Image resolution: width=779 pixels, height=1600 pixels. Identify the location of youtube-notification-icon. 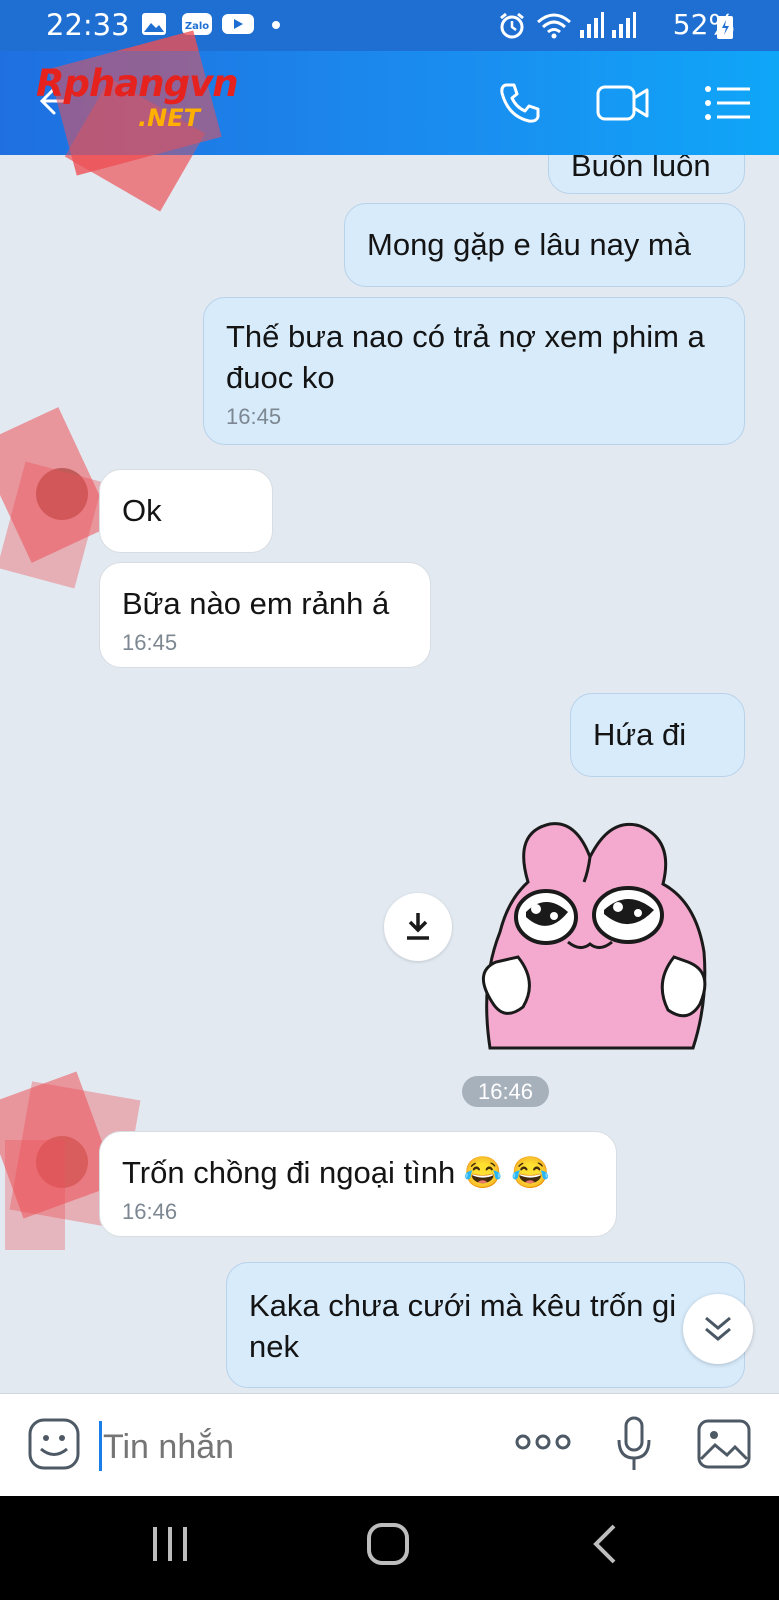
(238, 24).